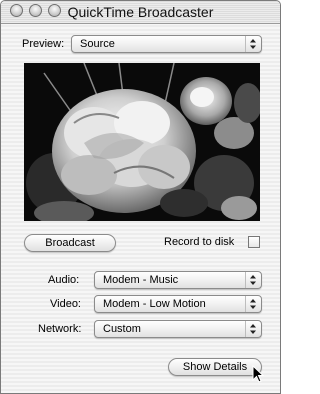  What do you see at coordinates (254, 242) in the screenshot?
I see `record-to-disk-checkbox` at bounding box center [254, 242].